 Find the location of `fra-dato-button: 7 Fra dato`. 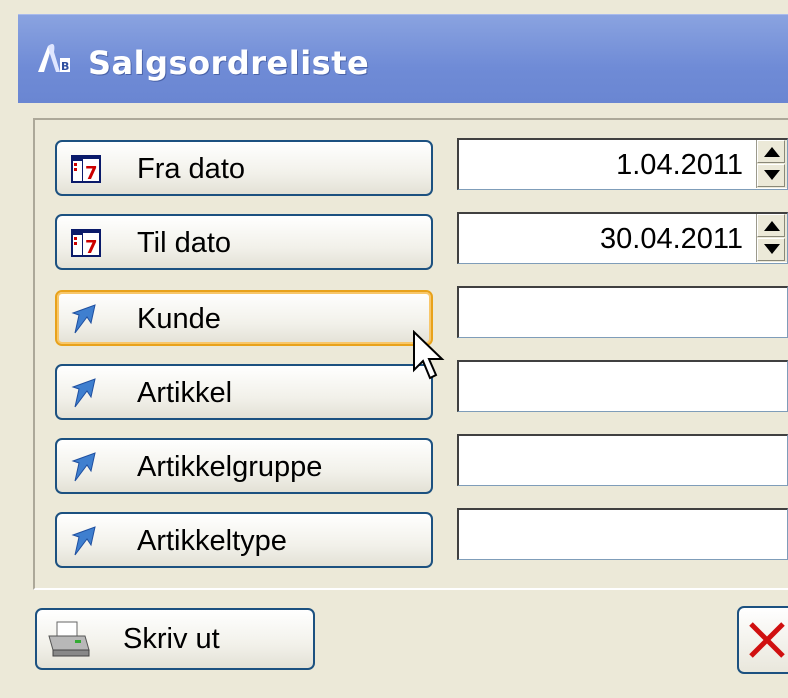

fra-dato-button: 7 Fra dato is located at coordinates (244, 168).